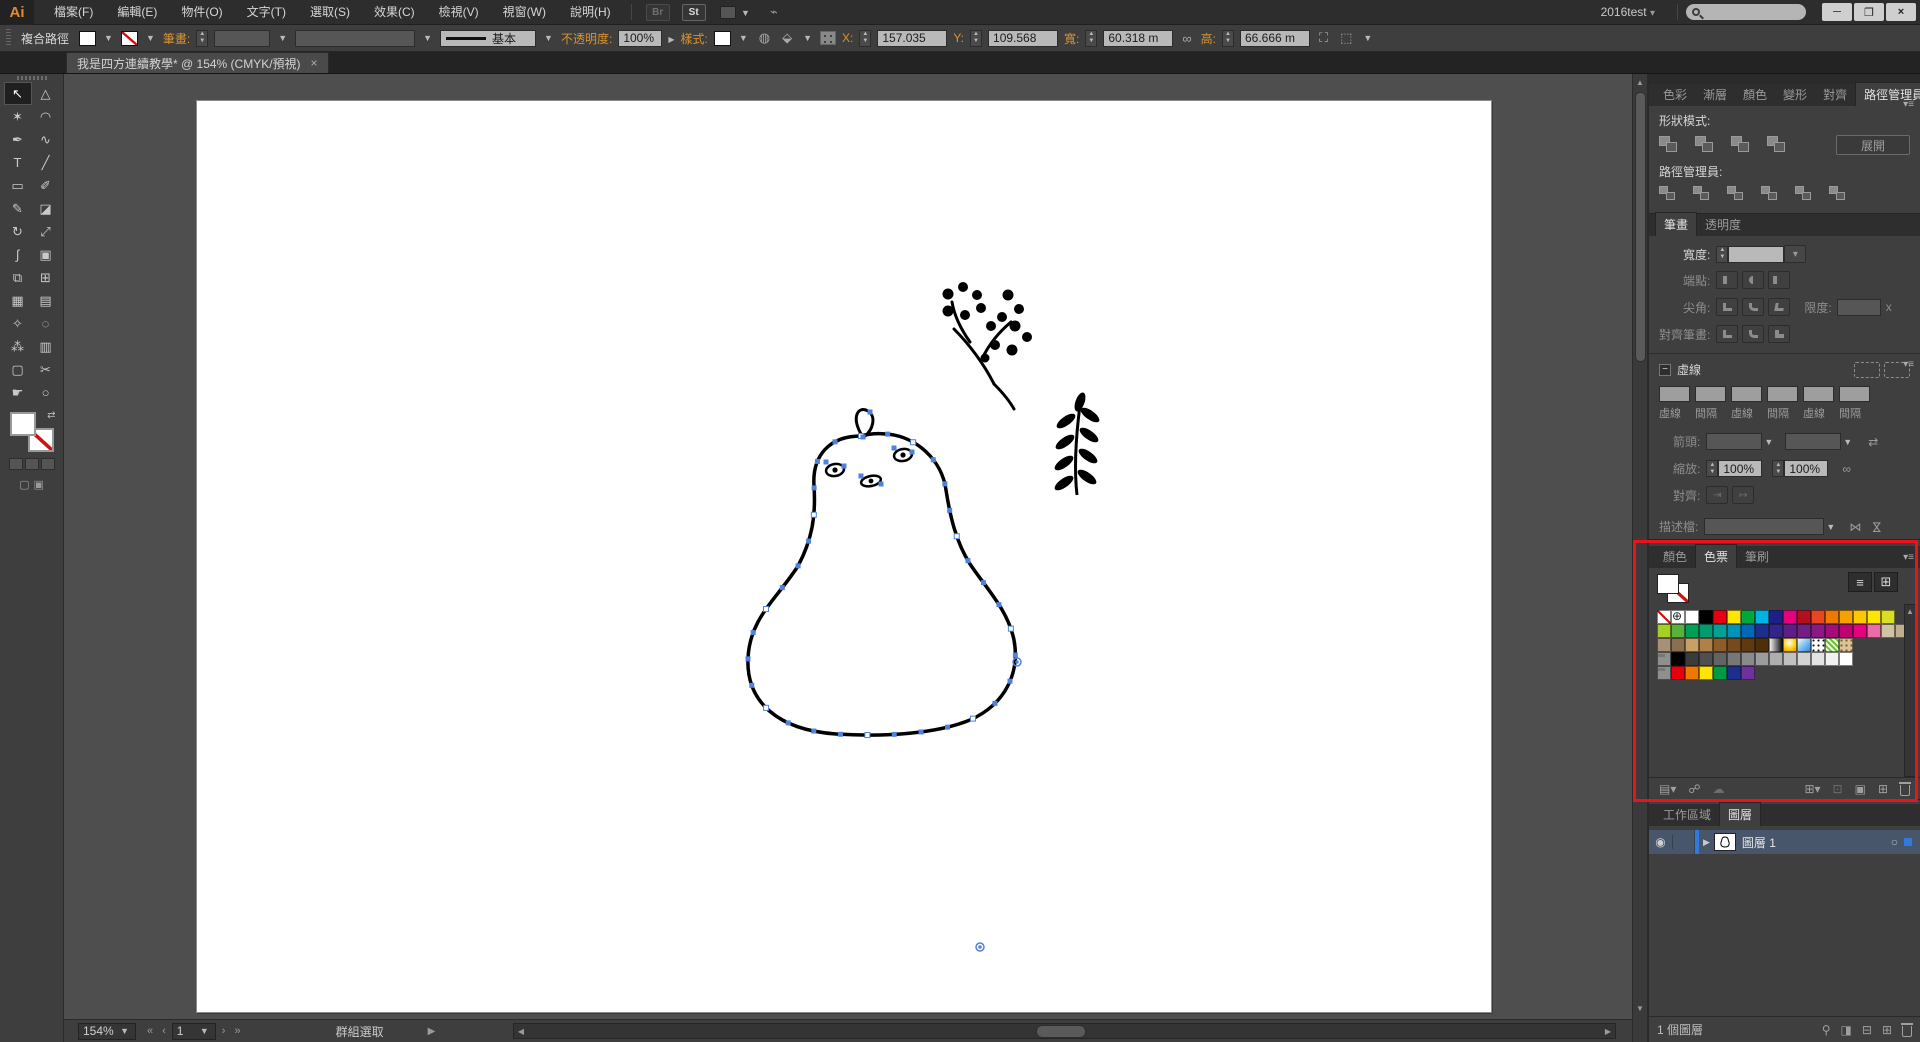 This screenshot has width=1920, height=1042. What do you see at coordinates (22, 424) in the screenshot?
I see `fill-swatch` at bounding box center [22, 424].